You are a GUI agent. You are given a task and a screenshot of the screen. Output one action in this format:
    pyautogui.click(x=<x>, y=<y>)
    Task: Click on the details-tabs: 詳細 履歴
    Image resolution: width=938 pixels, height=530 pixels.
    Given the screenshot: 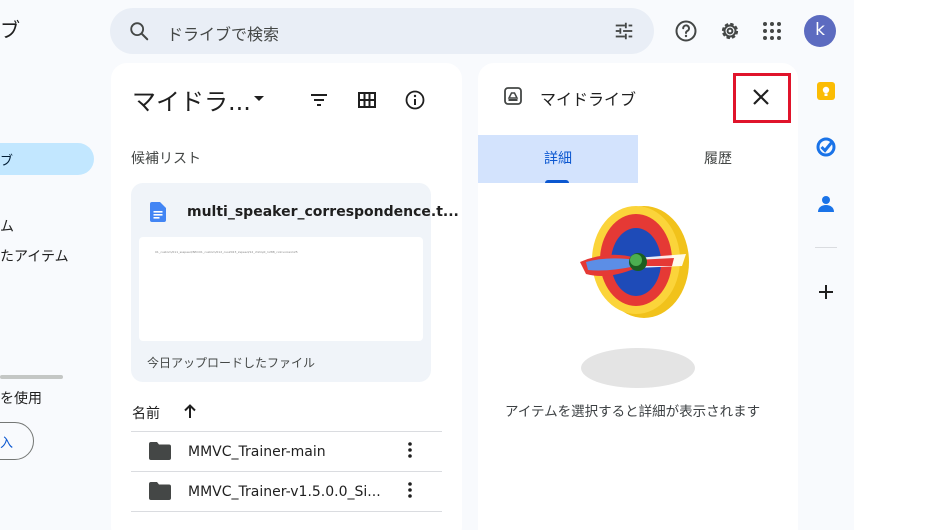 What is the action you would take?
    pyautogui.click(x=638, y=159)
    